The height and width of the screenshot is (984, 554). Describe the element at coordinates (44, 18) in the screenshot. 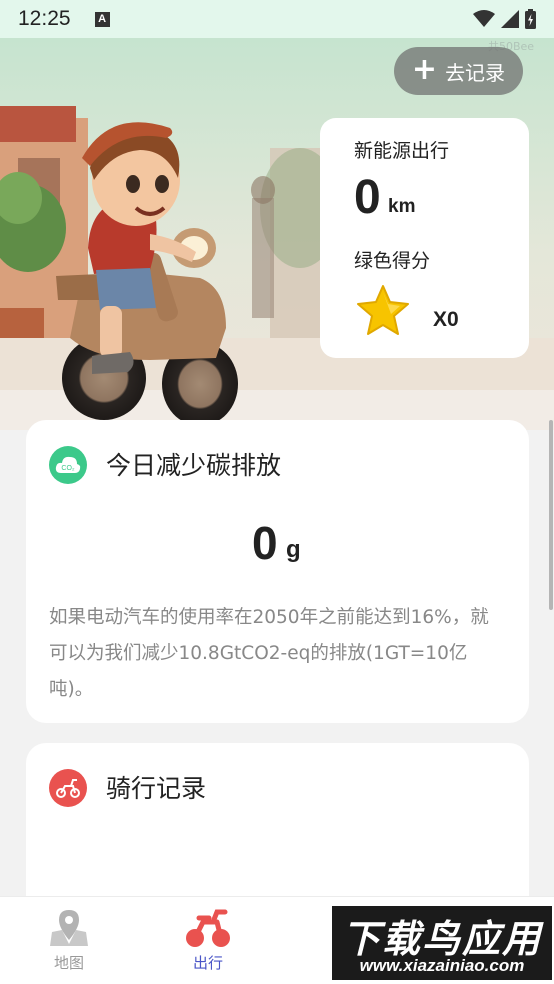

I see `status-time: 12:25` at that location.